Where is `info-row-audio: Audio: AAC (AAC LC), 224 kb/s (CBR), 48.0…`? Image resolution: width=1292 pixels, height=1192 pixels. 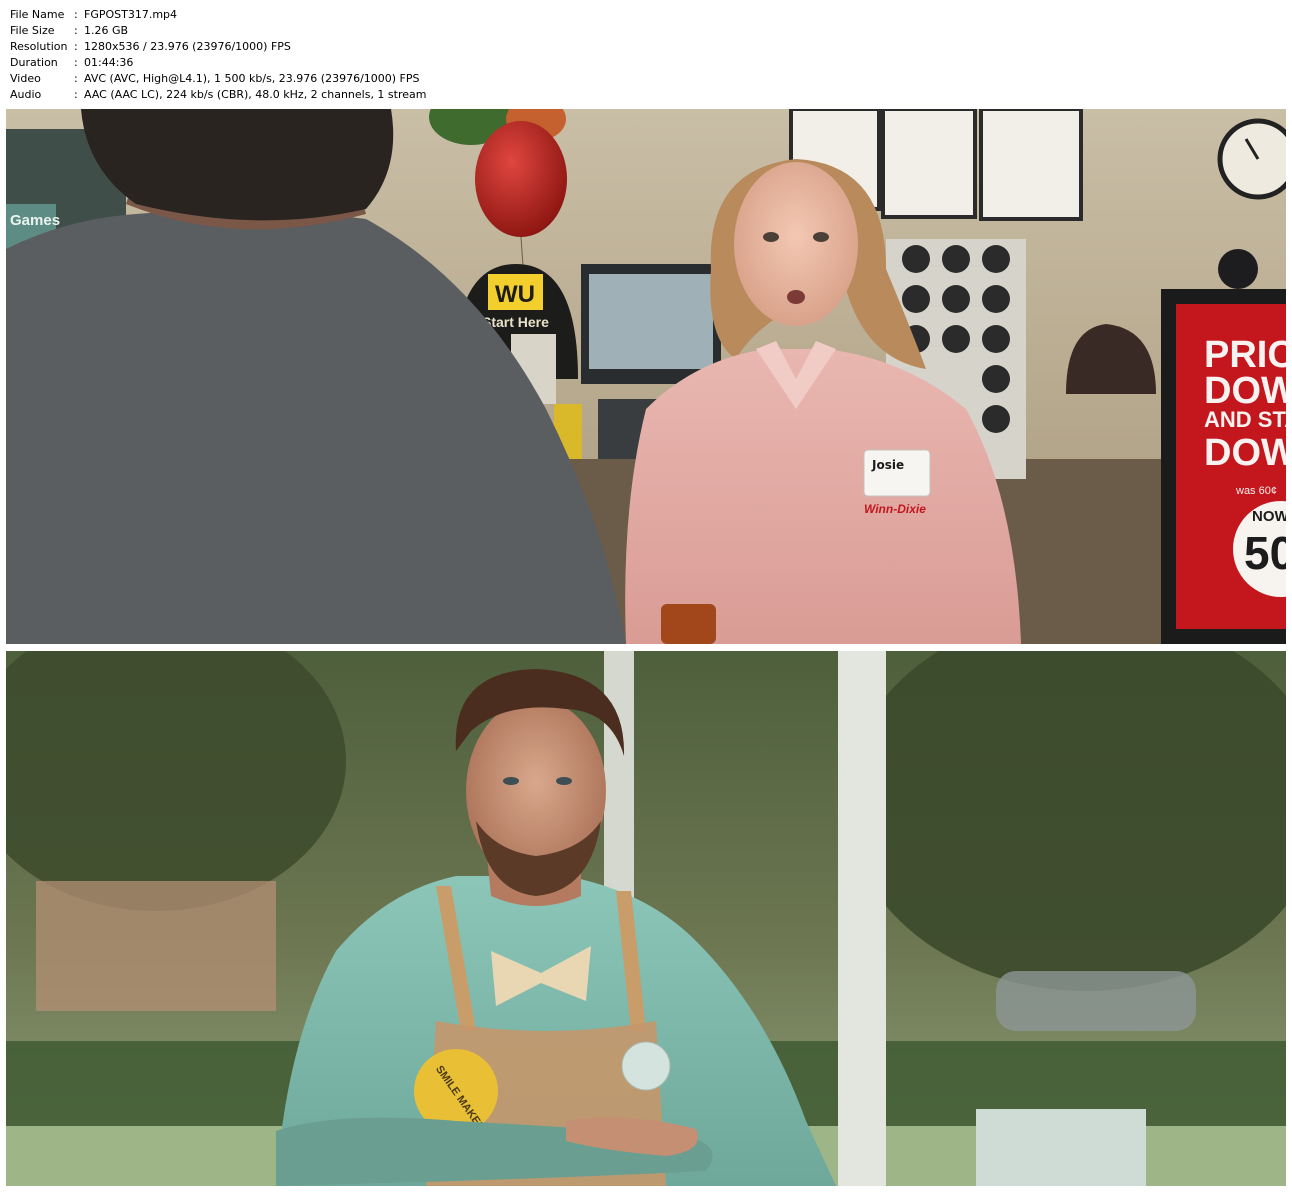
info-row-audio: Audio: AAC (AAC LC), 224 kb/s (CBR), 48.0… is located at coordinates (218, 95).